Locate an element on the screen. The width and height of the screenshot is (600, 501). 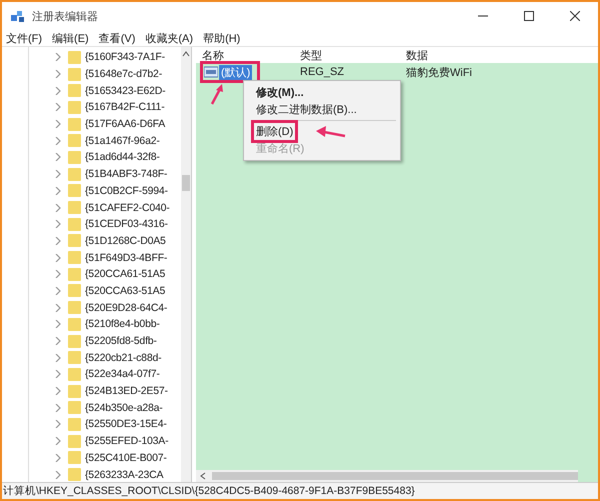
tree-item: {51CEDF03-4316- is located at coordinates (126, 224).